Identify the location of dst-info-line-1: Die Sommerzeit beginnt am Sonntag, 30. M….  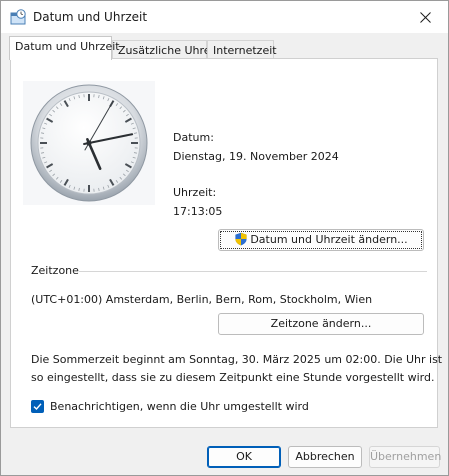
(237, 359).